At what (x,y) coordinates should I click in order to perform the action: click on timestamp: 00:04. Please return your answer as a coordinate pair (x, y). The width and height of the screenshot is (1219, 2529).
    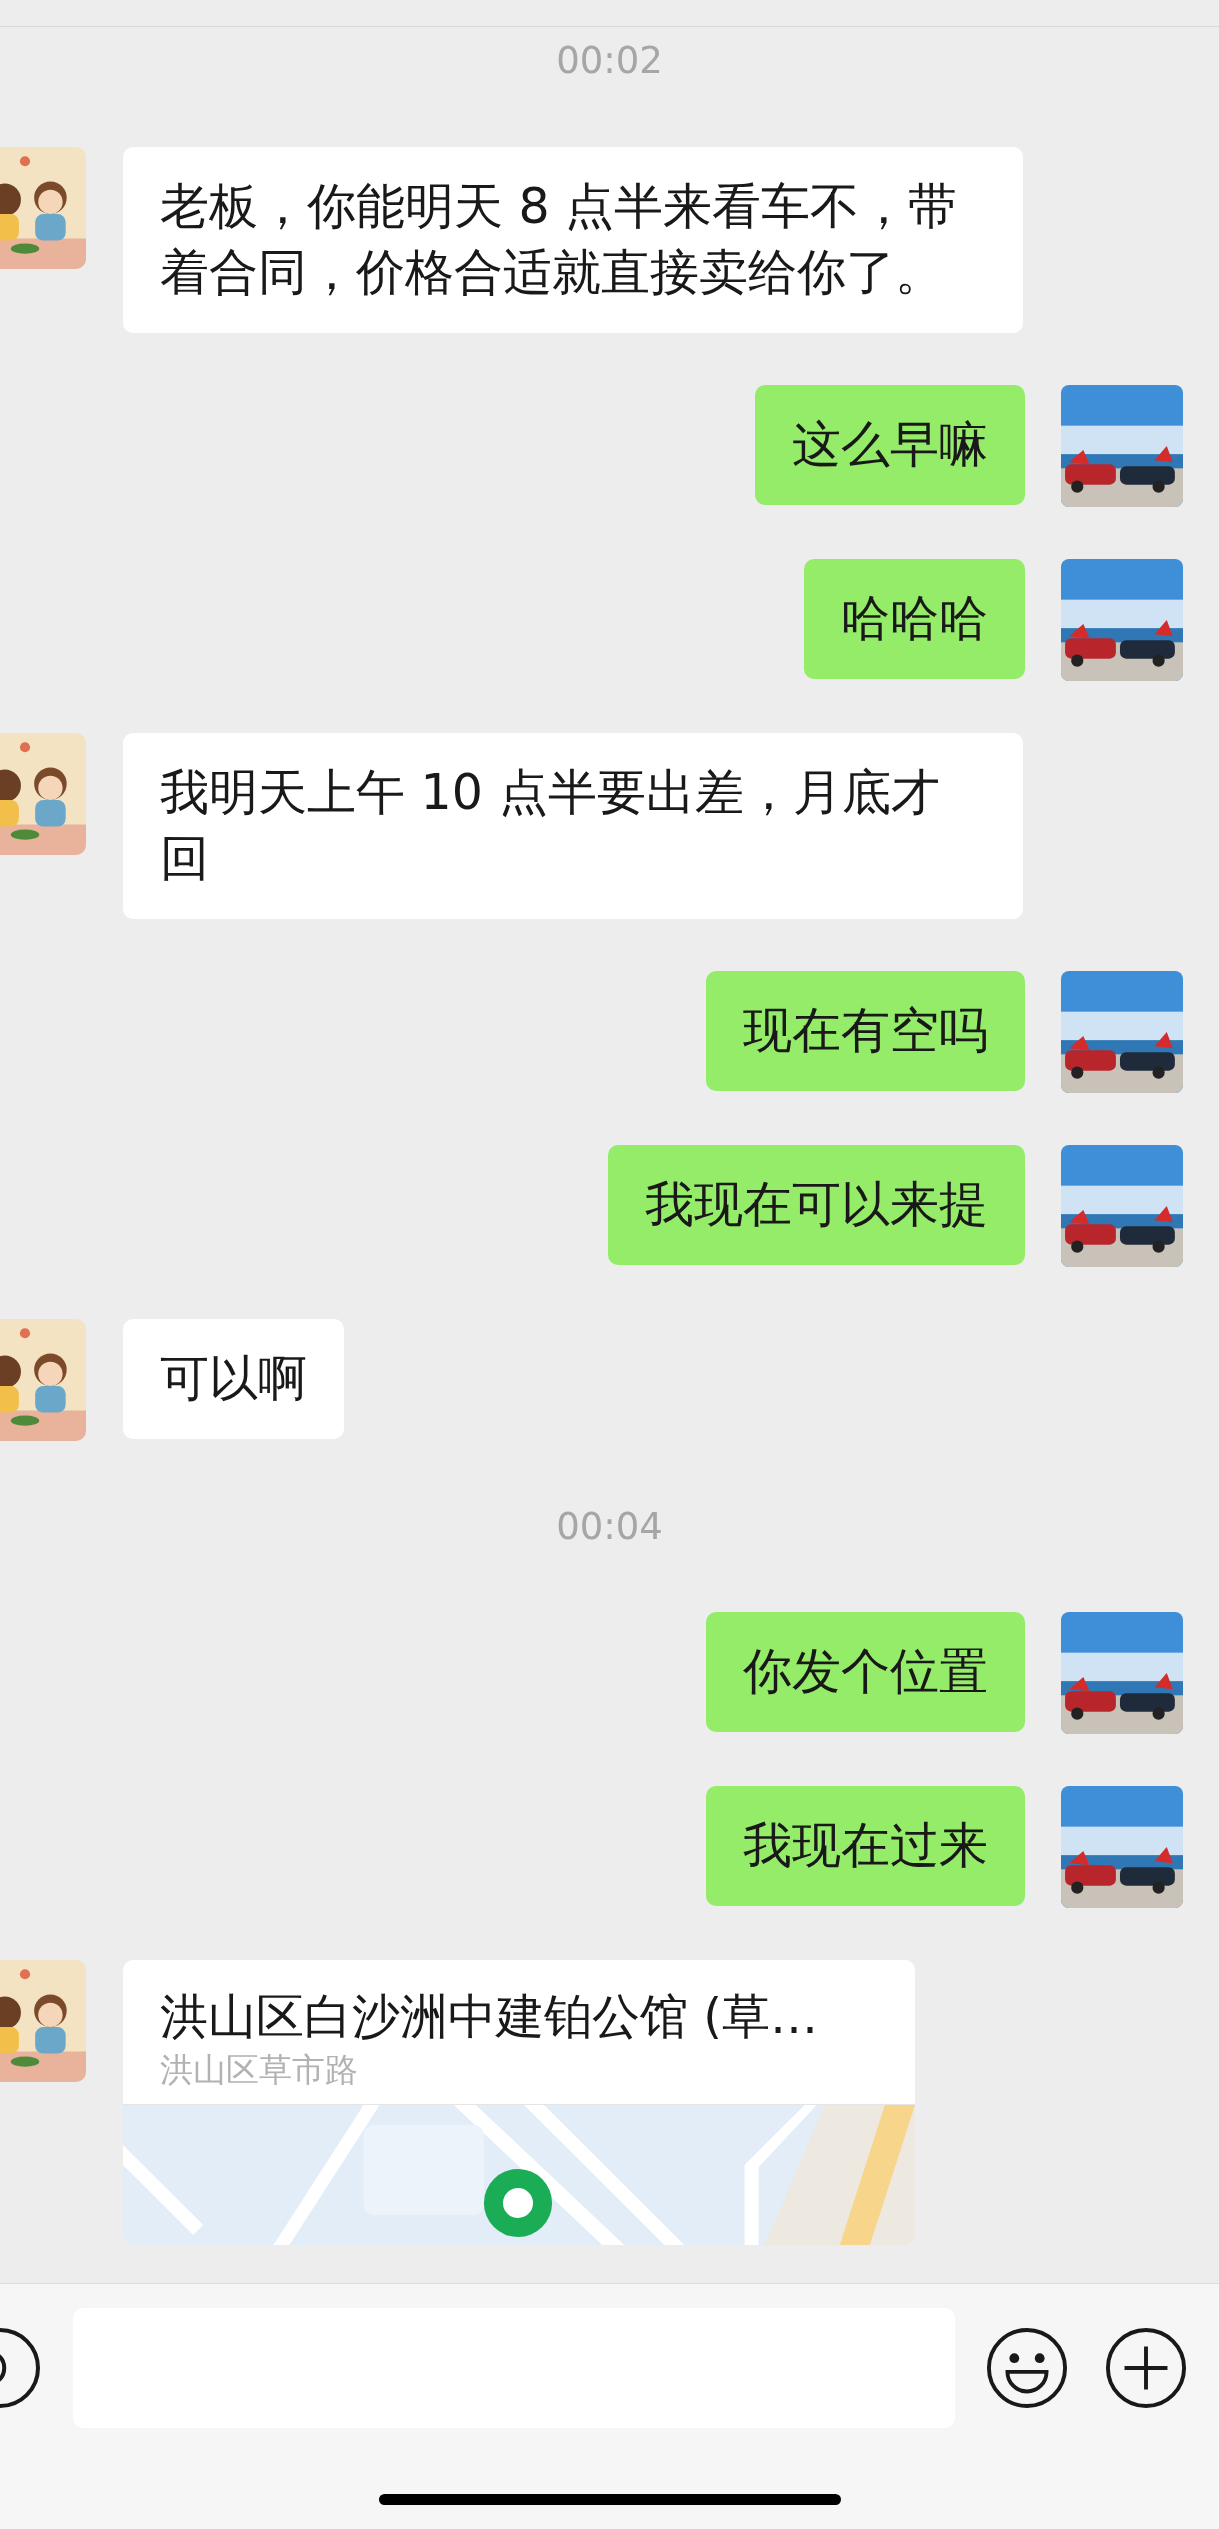
    Looking at the image, I should click on (609, 1526).